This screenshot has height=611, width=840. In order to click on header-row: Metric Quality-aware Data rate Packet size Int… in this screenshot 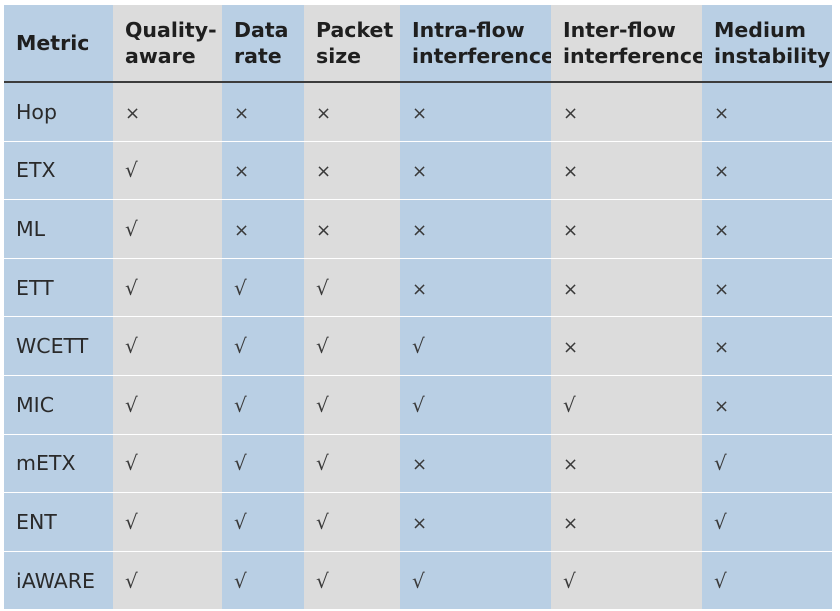, I will do `click(418, 44)`.